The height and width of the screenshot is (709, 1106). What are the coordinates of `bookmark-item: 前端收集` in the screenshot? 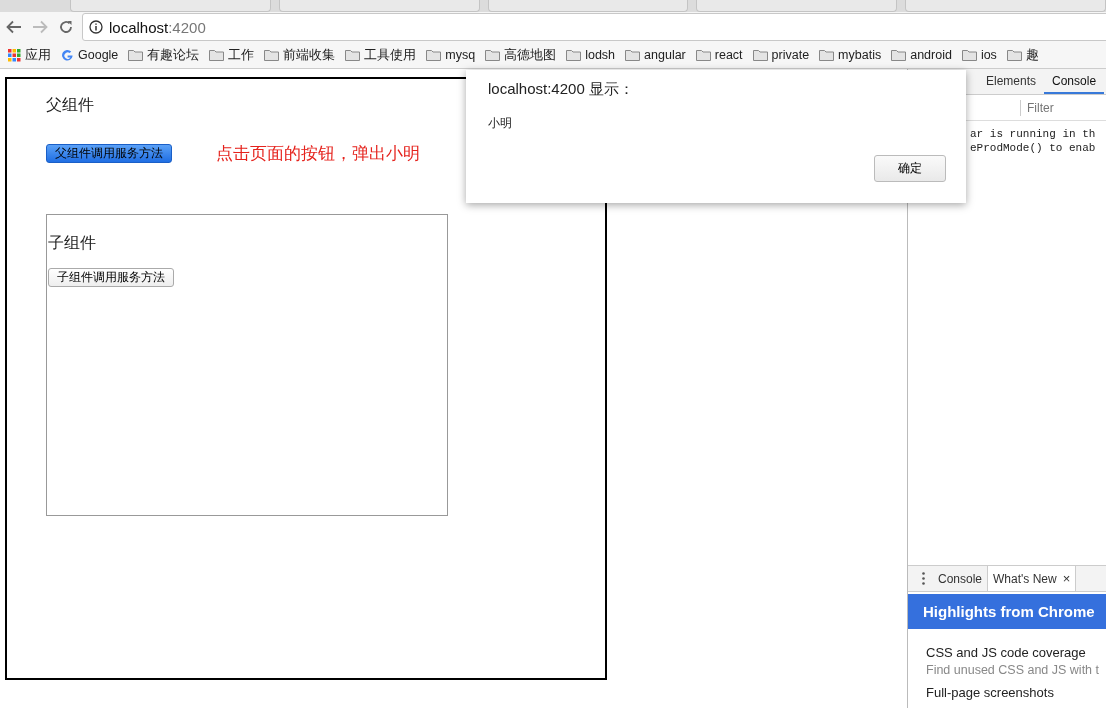 It's located at (300, 55).